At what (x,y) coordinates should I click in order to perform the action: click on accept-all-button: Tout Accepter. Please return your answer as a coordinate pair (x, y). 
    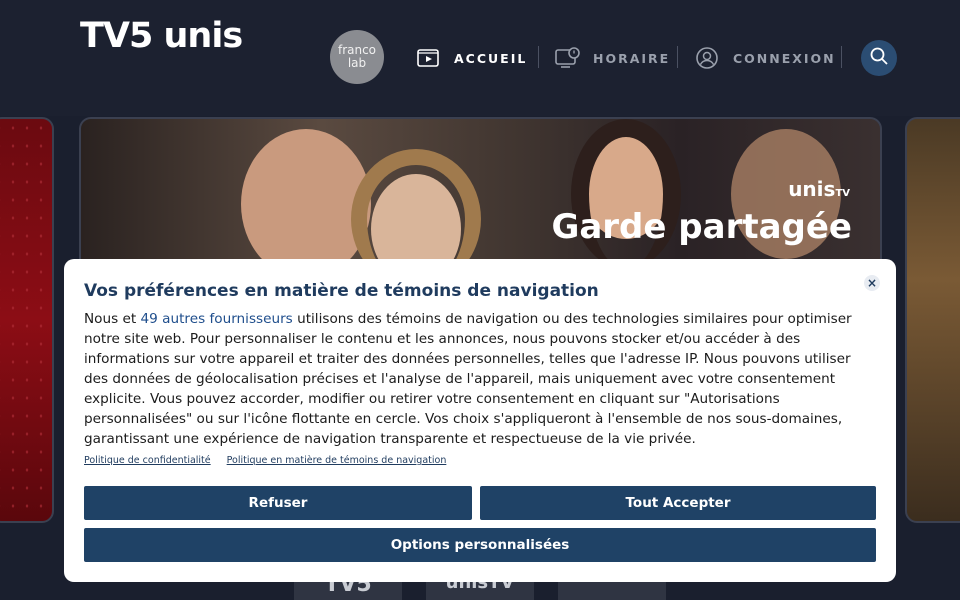
    Looking at the image, I should click on (678, 503).